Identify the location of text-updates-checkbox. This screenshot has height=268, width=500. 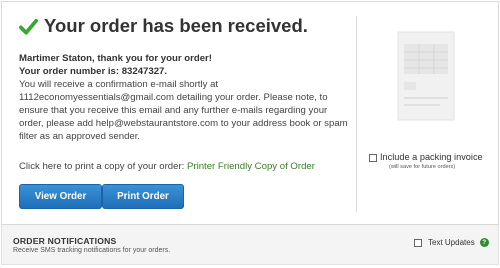
(418, 242).